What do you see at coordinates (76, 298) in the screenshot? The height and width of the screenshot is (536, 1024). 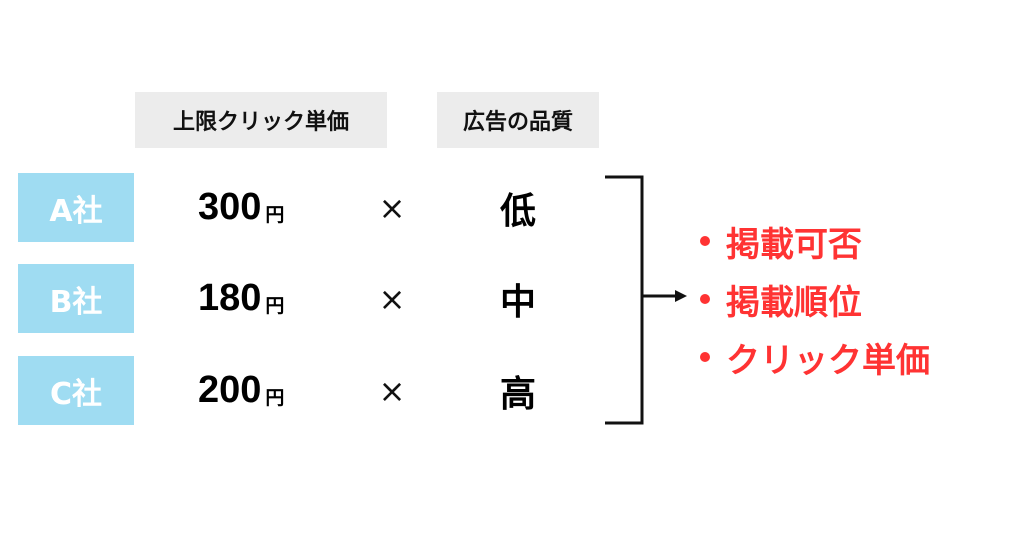 I see `company-badge-b: B社` at bounding box center [76, 298].